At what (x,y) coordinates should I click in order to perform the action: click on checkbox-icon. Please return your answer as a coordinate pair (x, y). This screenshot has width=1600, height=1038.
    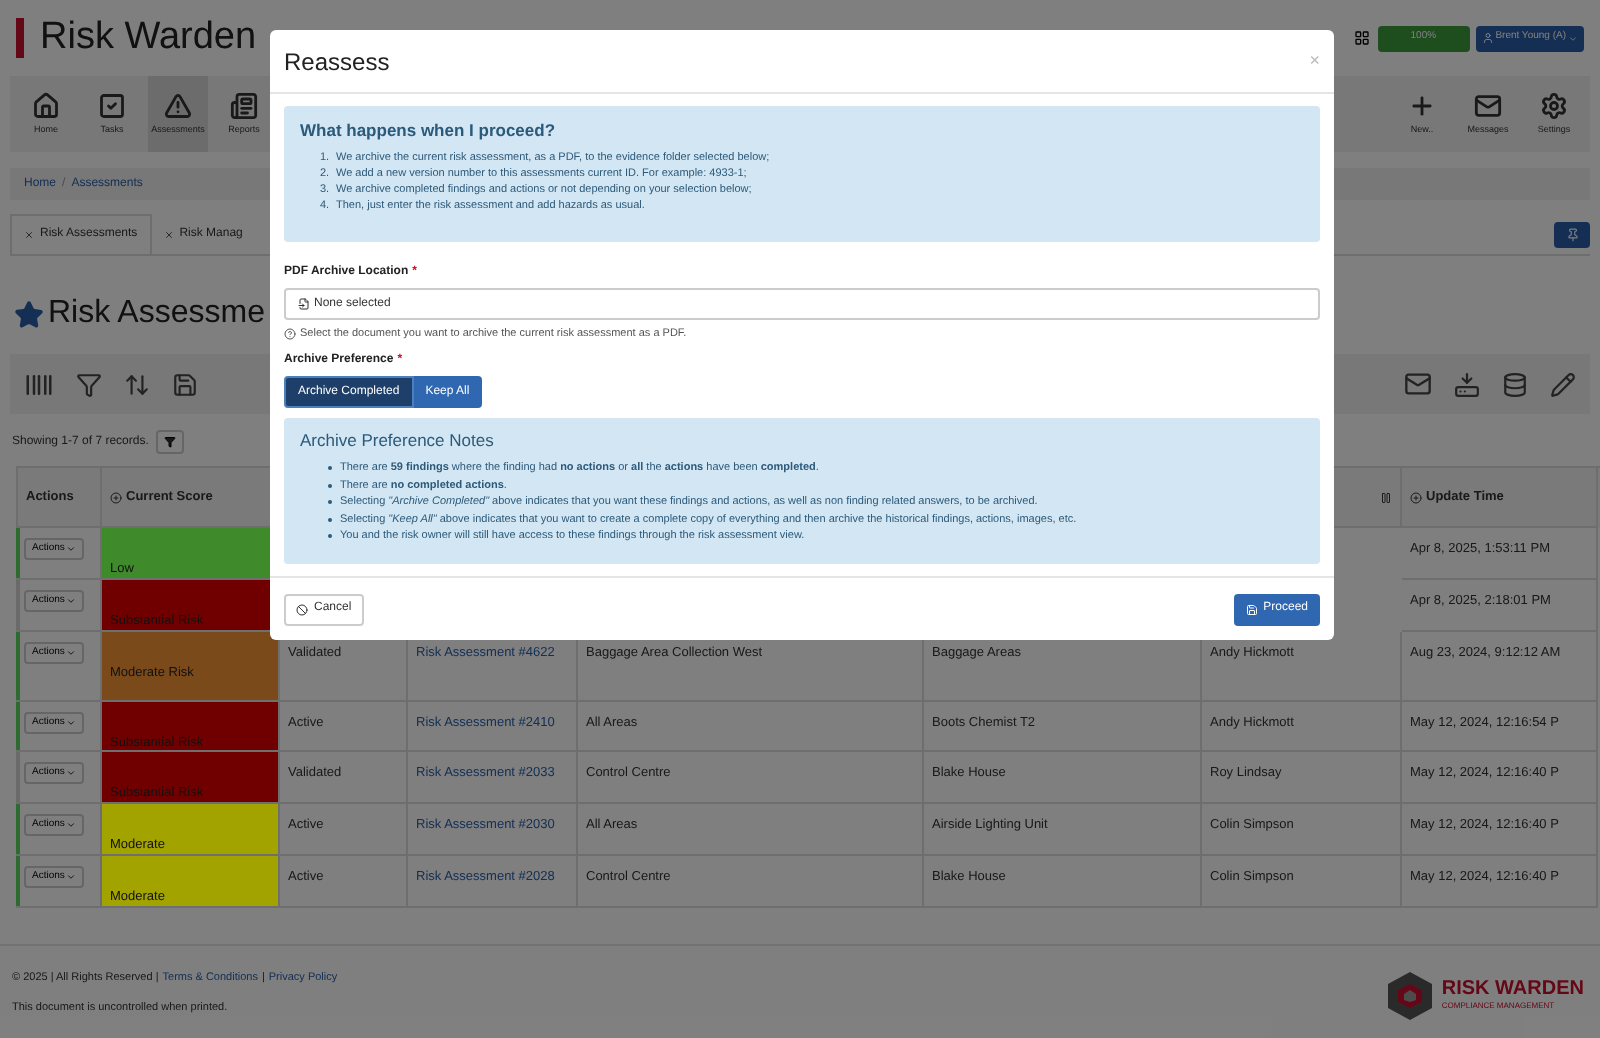
    Looking at the image, I should click on (112, 105).